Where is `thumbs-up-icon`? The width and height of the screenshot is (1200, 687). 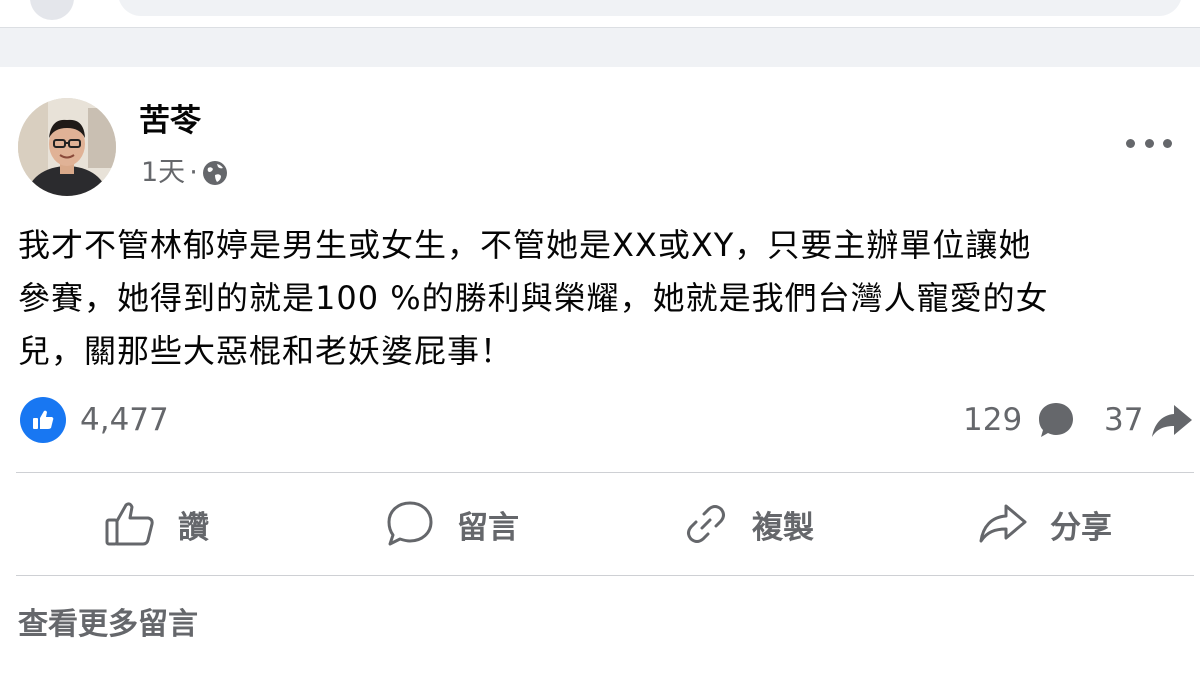
thumbs-up-icon is located at coordinates (43, 419).